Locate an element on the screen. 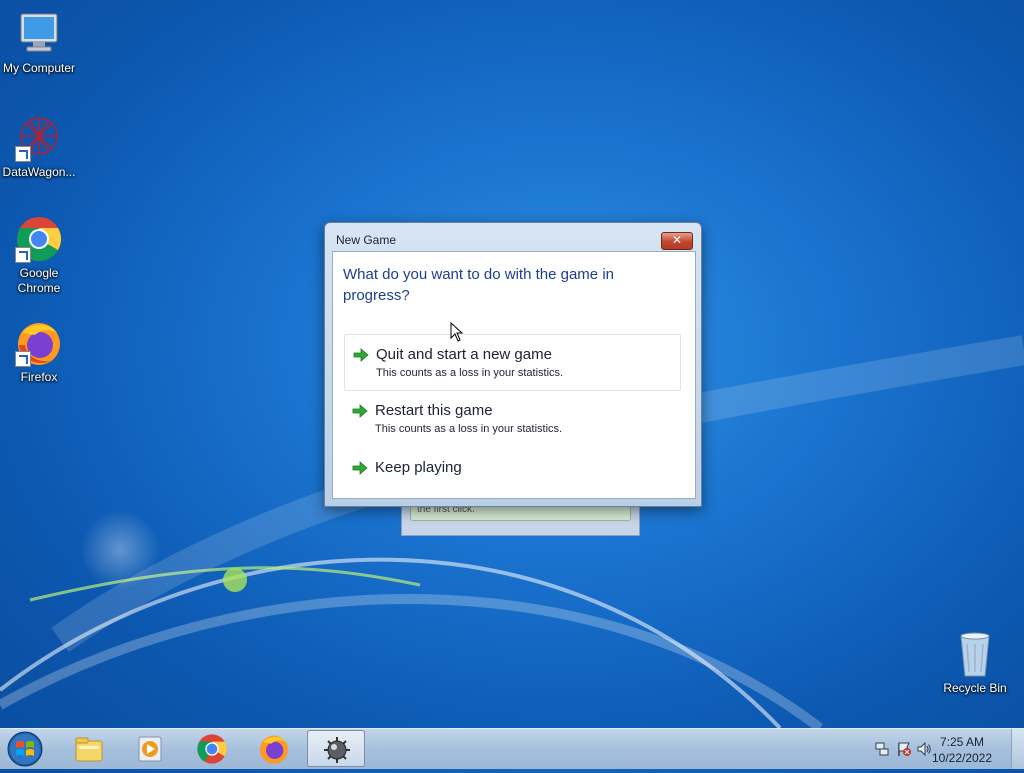  windows-start-icon is located at coordinates (25, 749).